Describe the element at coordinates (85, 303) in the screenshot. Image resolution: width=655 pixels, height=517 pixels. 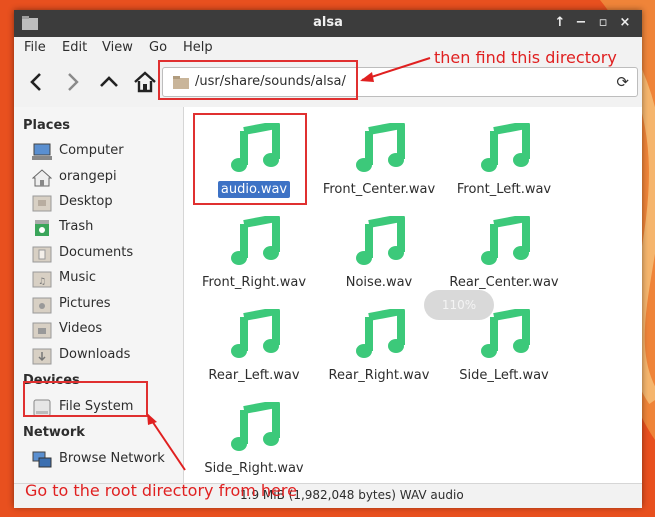
I see `sidebar-item-label: Pictures` at that location.